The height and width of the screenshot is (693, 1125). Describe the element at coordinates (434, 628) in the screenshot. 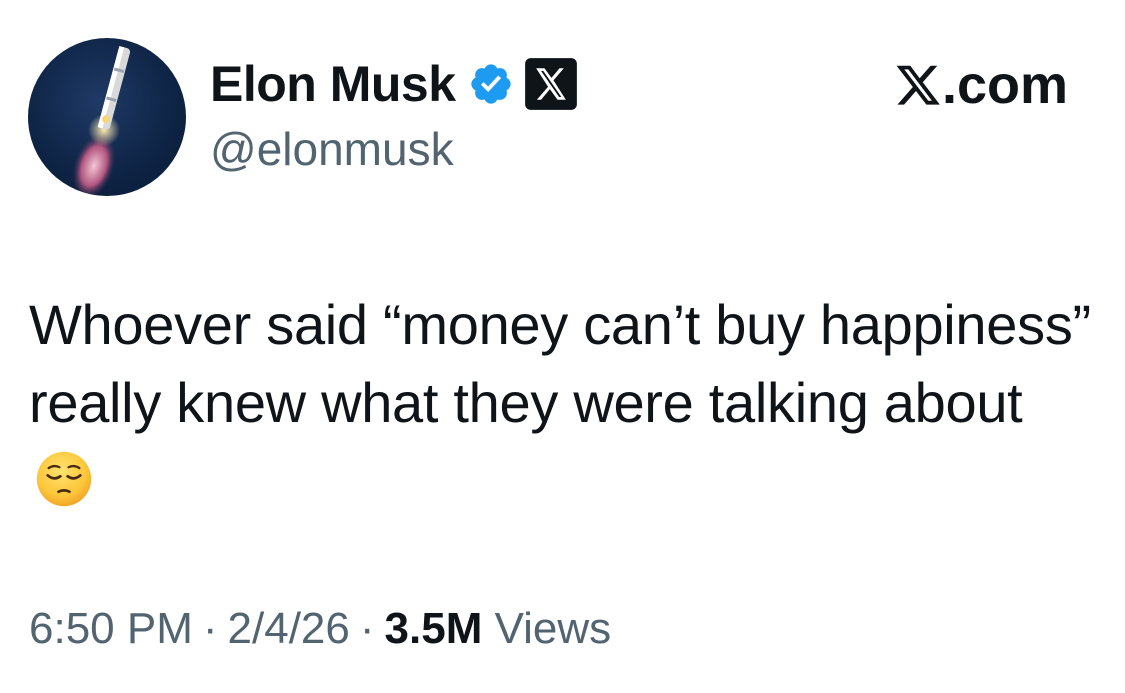

I see `views-count: 3.5M` at that location.